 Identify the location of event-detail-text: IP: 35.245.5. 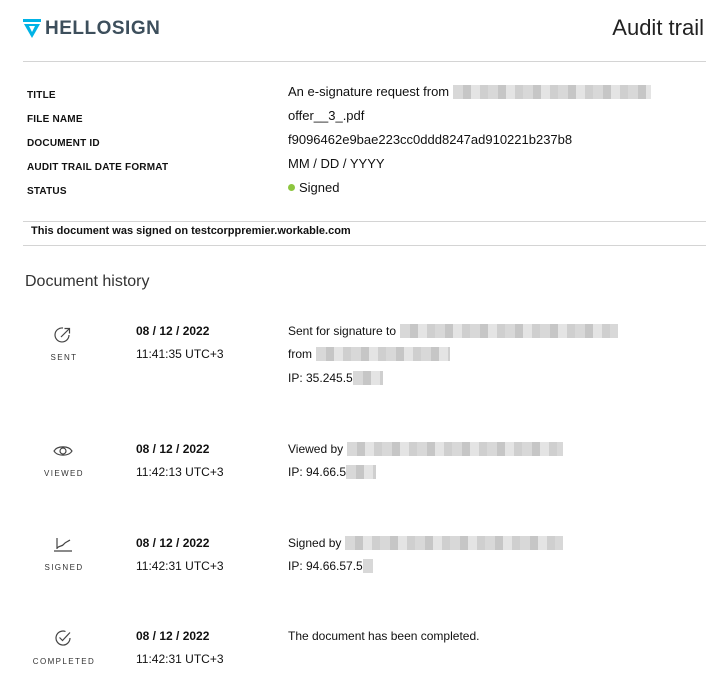
(320, 378).